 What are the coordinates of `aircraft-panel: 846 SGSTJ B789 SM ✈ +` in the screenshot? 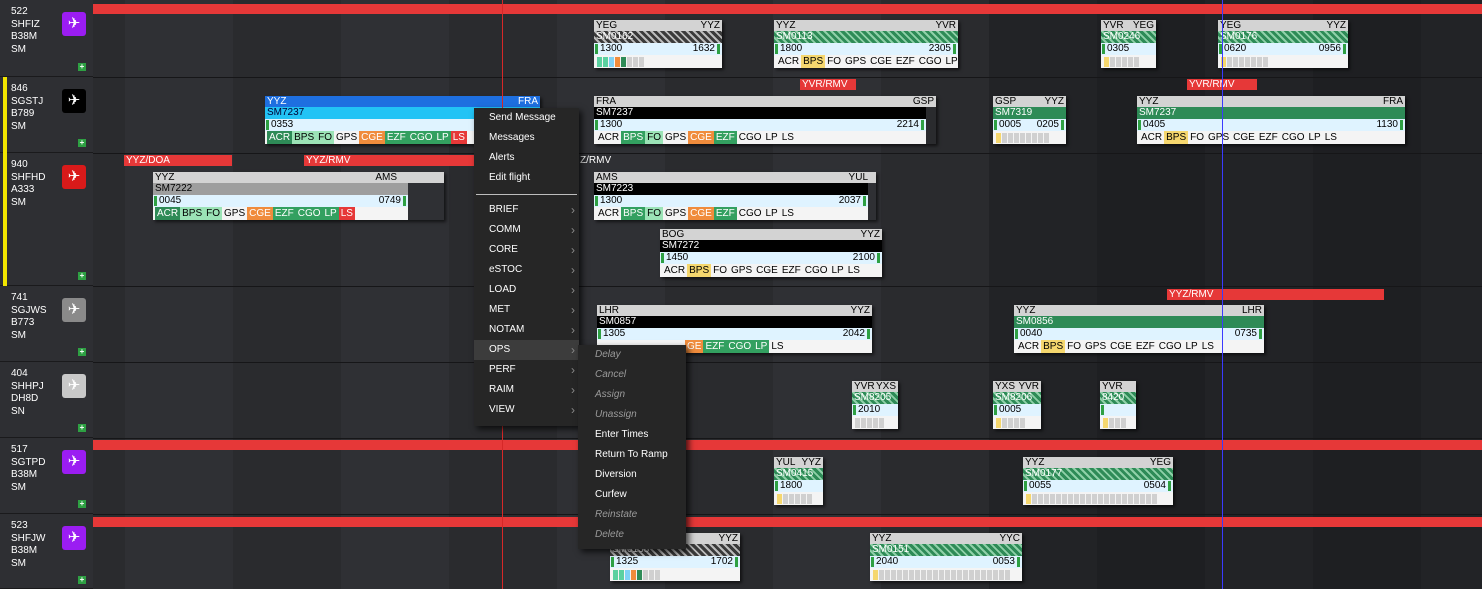 It's located at (46, 115).